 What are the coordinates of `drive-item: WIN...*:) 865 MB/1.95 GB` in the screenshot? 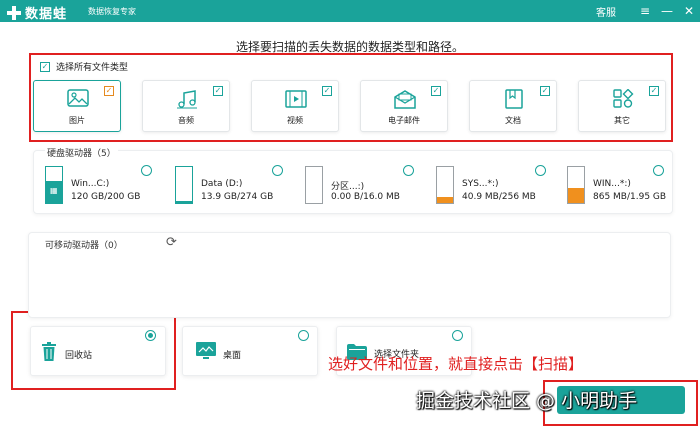 It's located at (617, 186).